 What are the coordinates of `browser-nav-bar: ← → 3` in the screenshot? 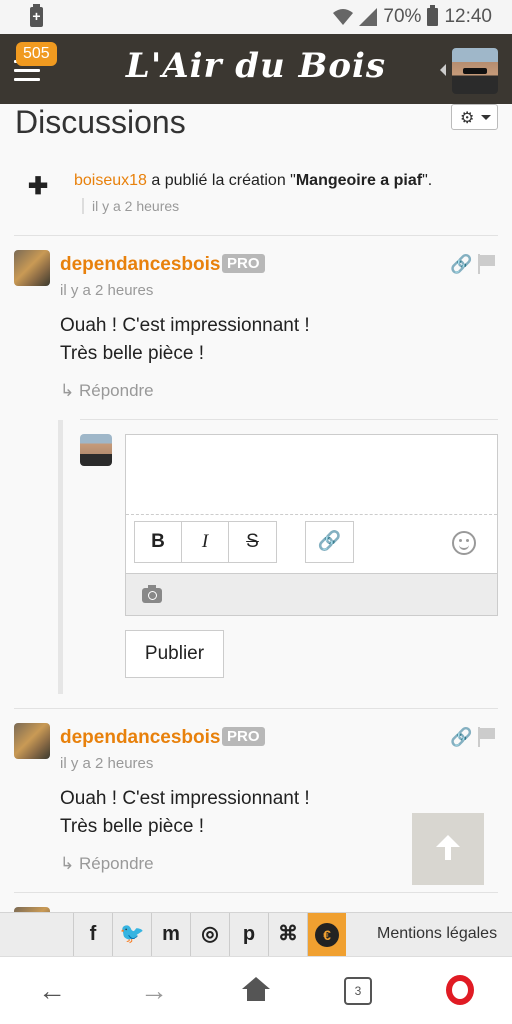 It's located at (256, 990).